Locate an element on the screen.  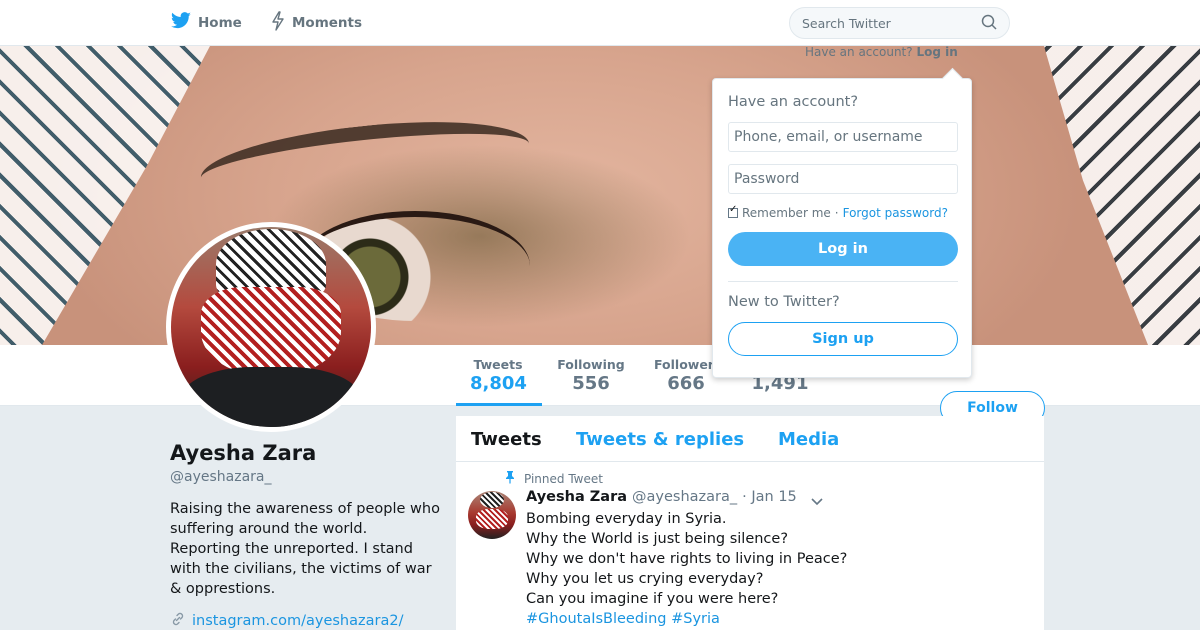
banner-eyebrow is located at coordinates (365, 161).